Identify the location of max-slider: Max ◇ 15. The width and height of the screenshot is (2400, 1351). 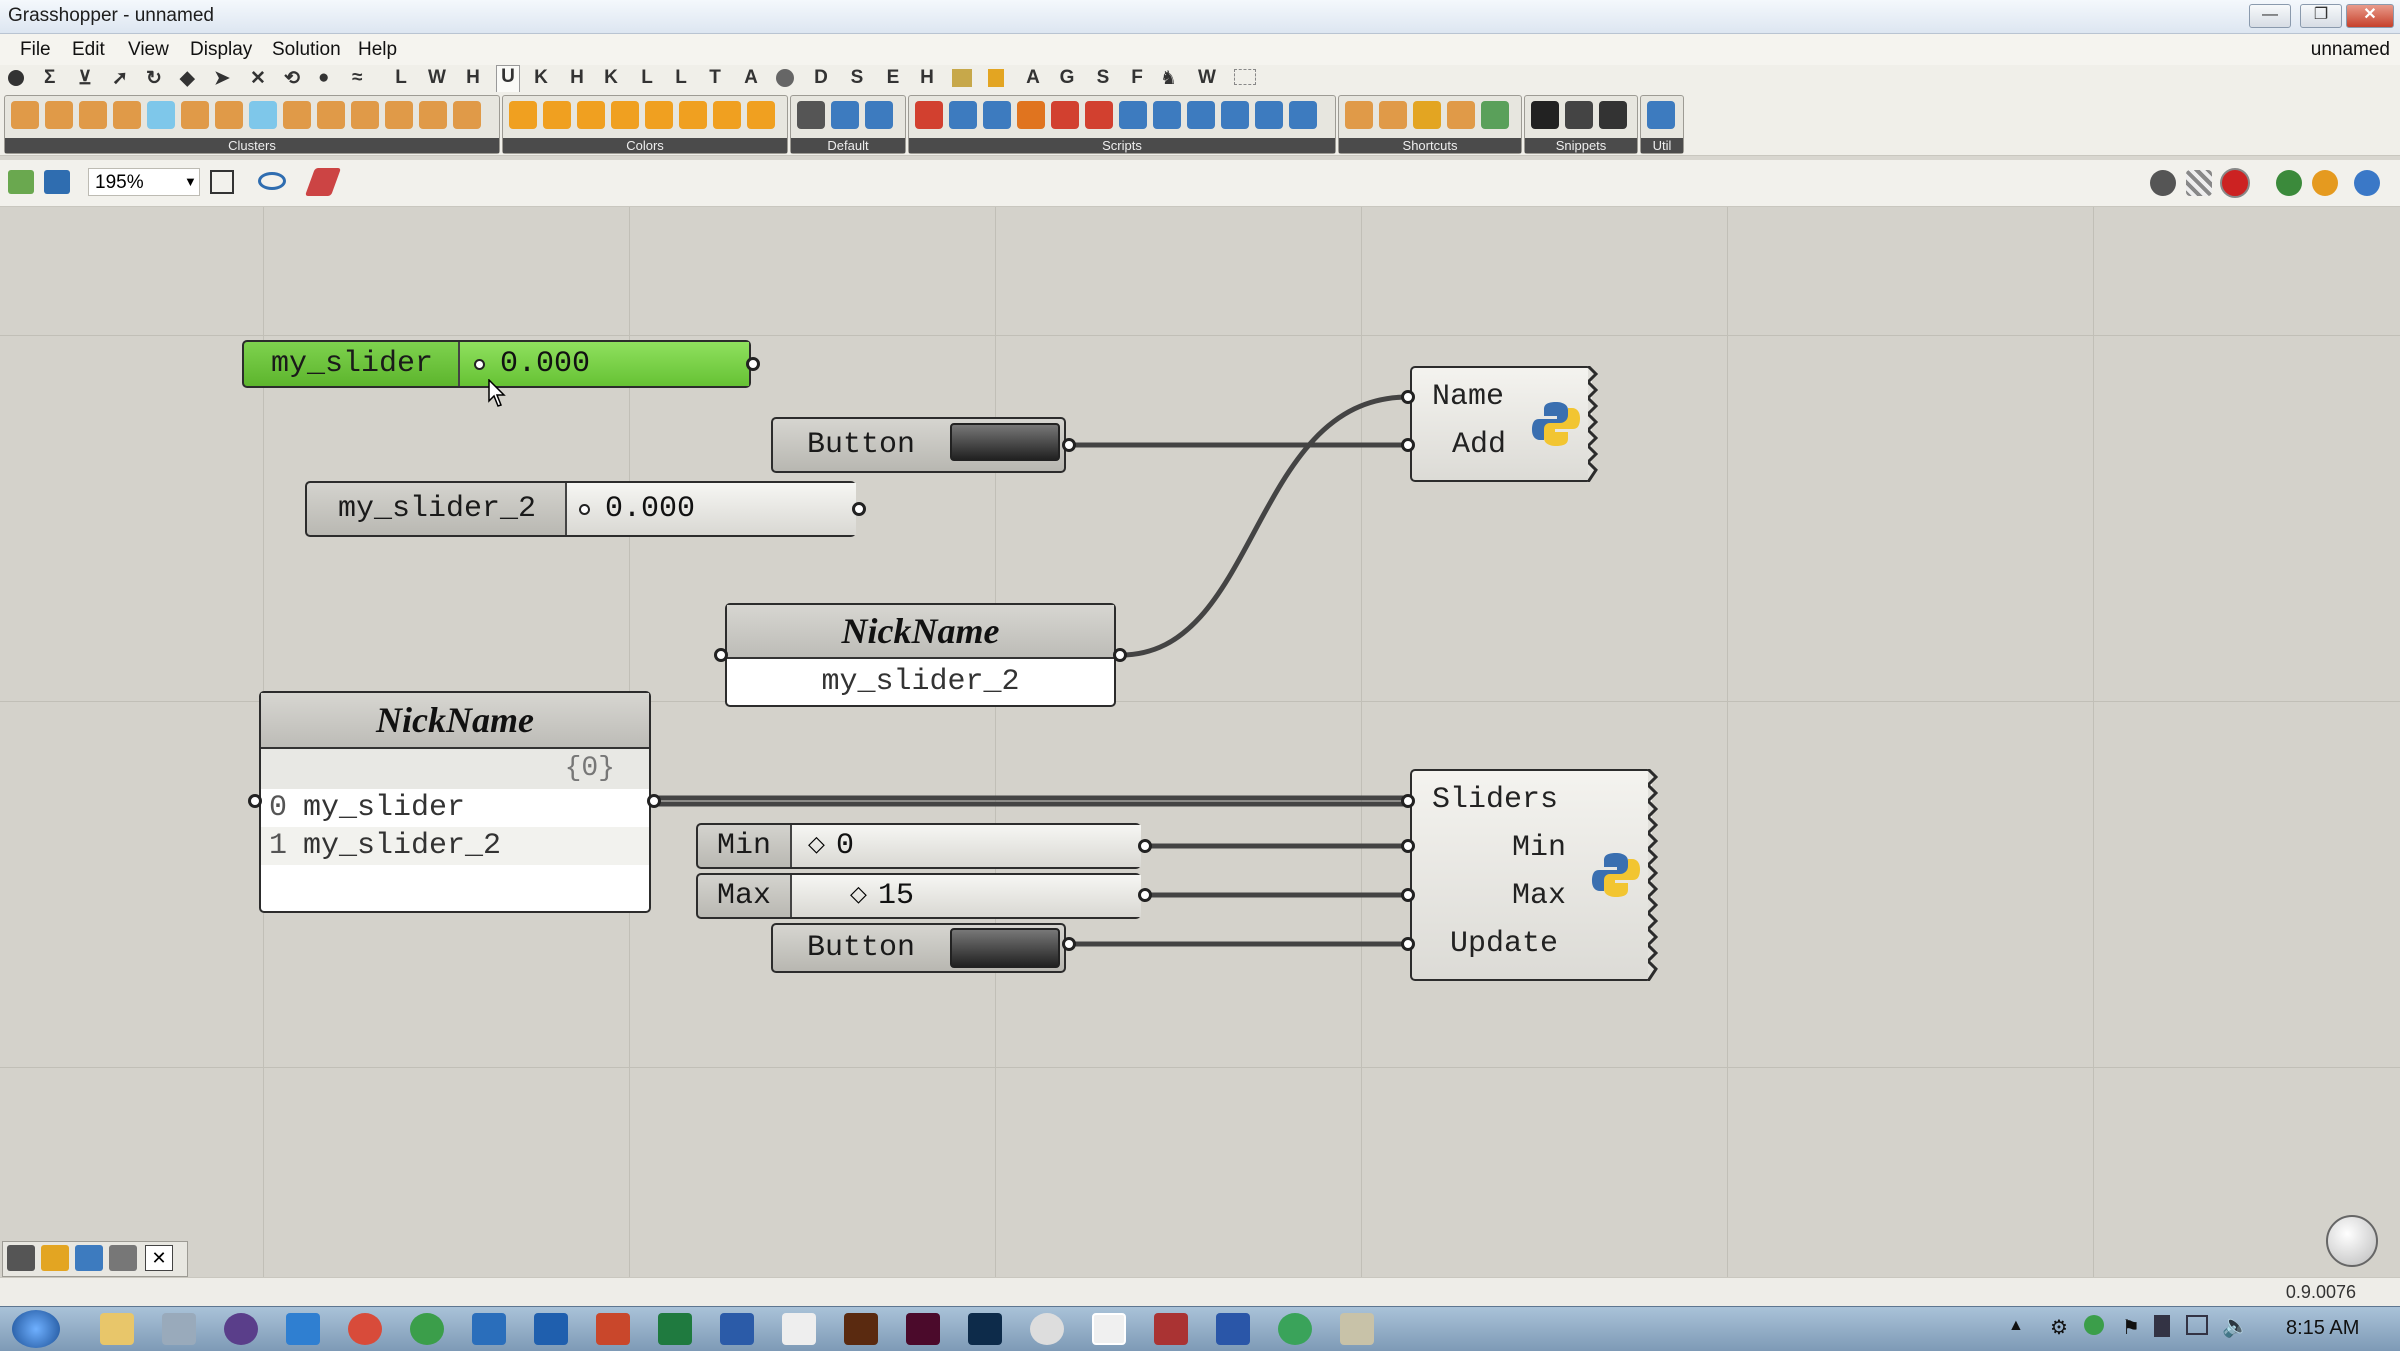
(918, 896).